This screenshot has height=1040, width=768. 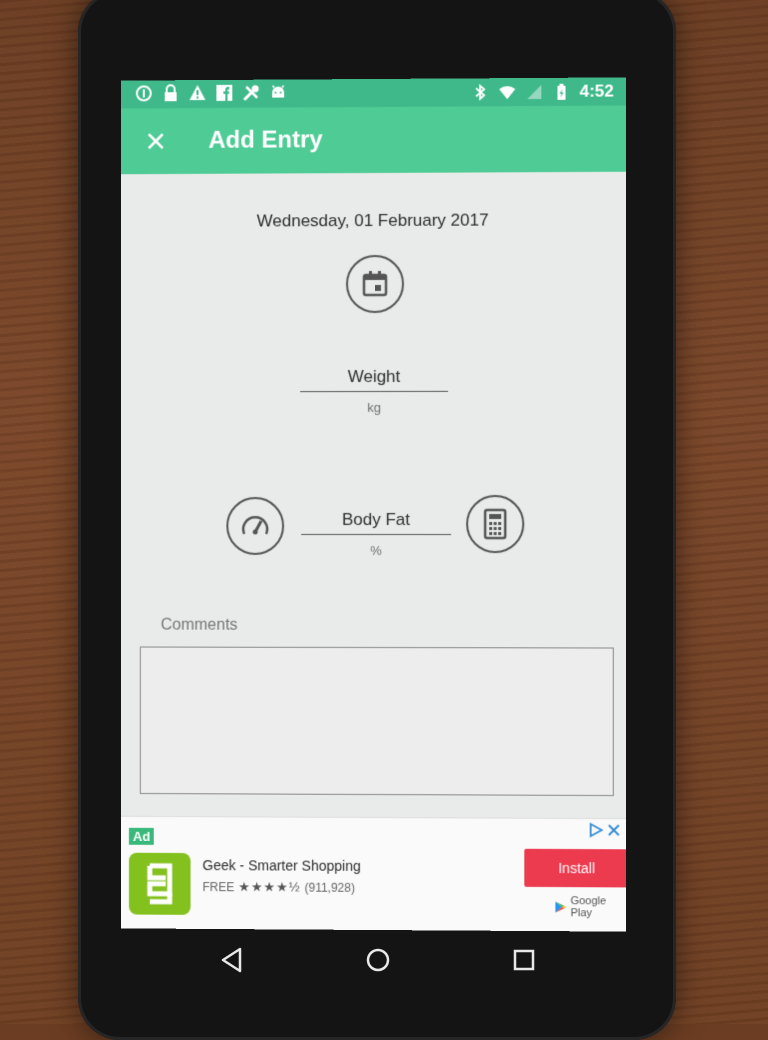 I want to click on ad-app-name: Geek - Smarter Shopping, so click(x=281, y=865).